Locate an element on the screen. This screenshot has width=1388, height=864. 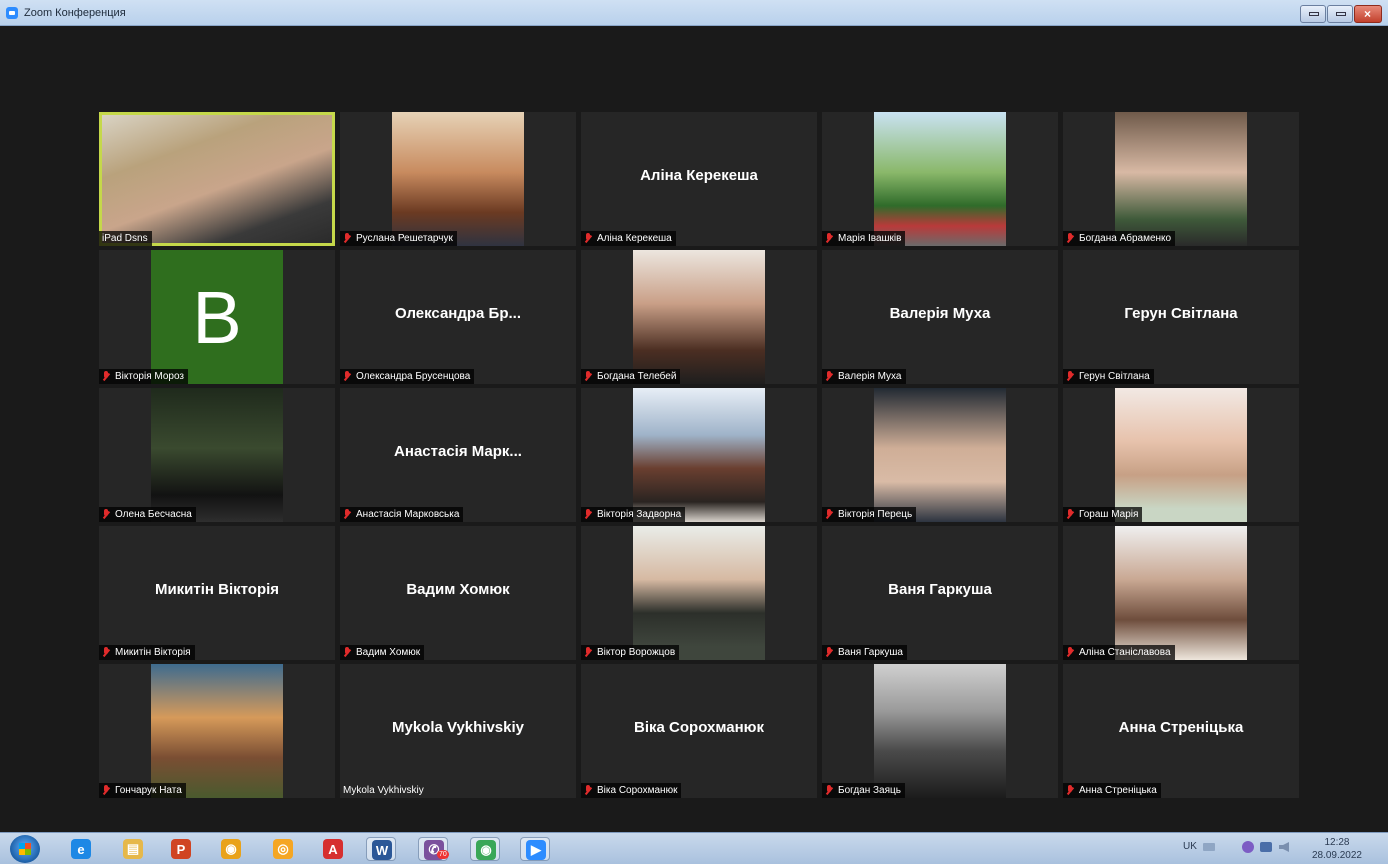
close-button: × is located at coordinates (1368, 14).